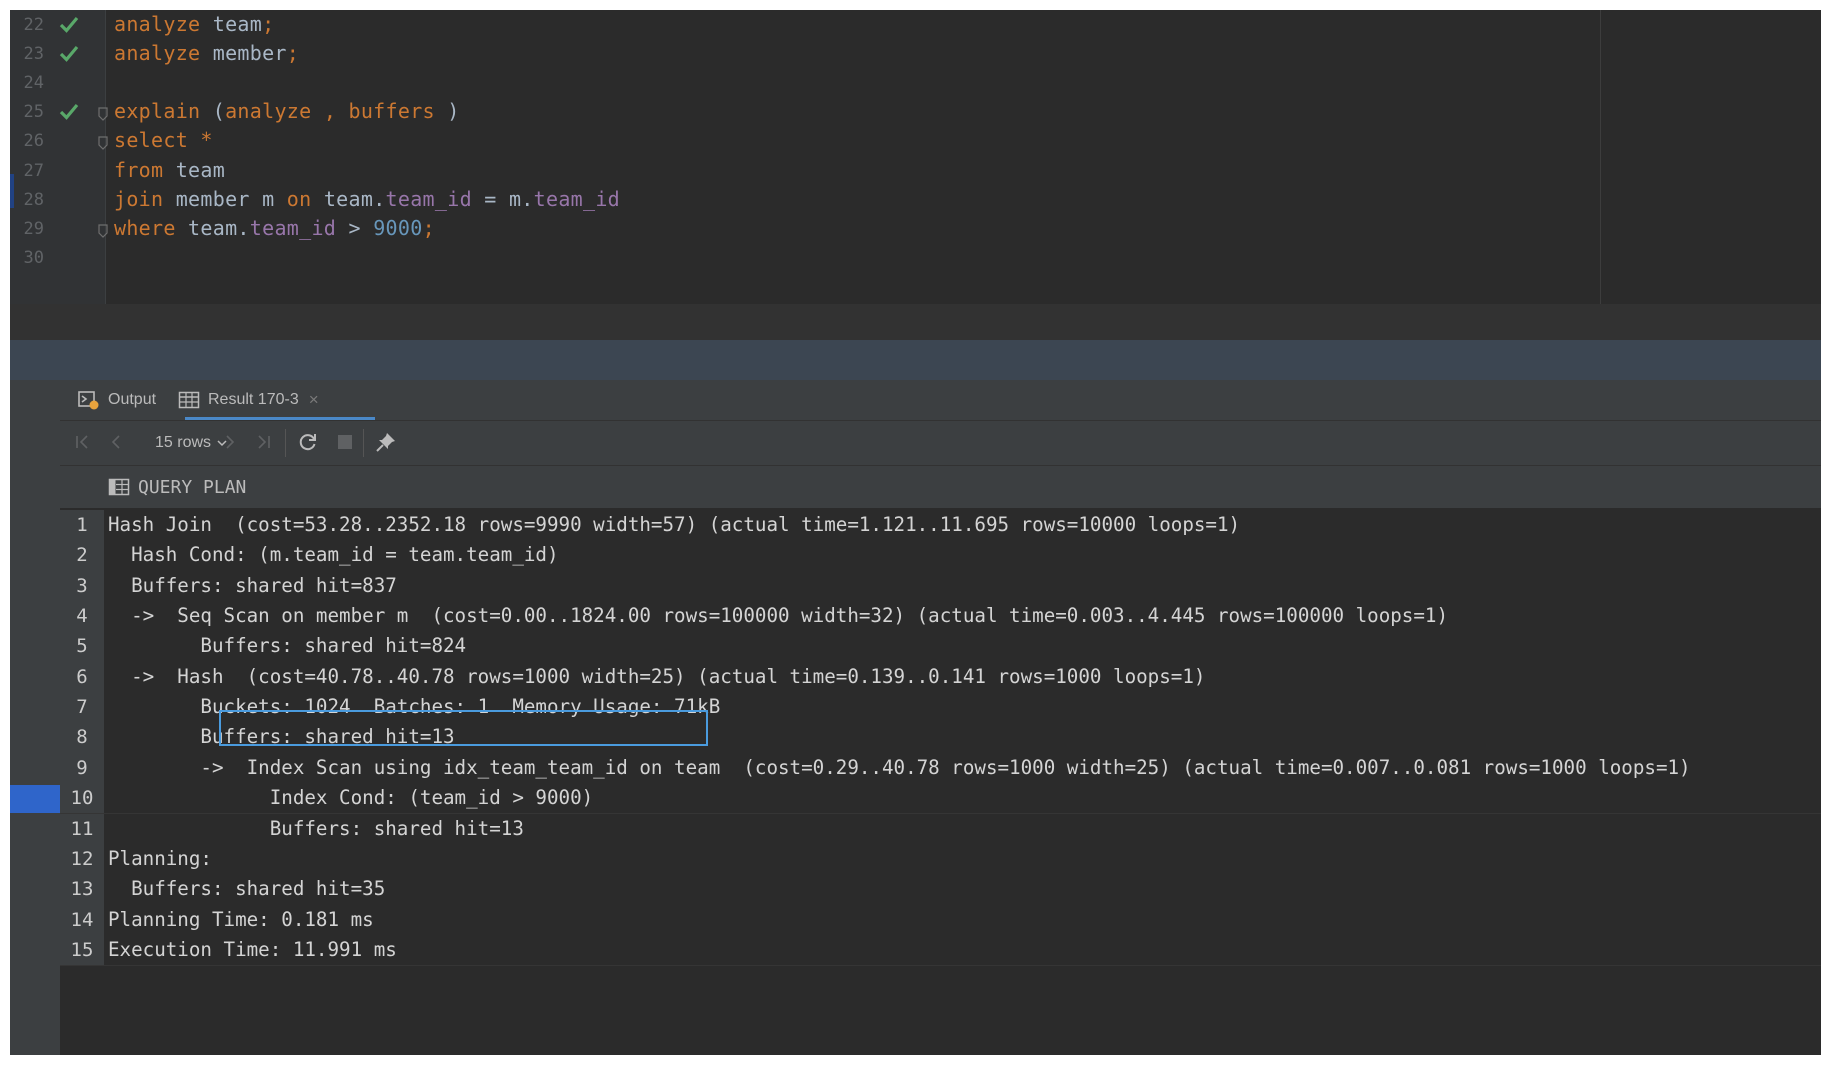 This screenshot has height=1072, width=1826. I want to click on first-page-icon, so click(83, 442).